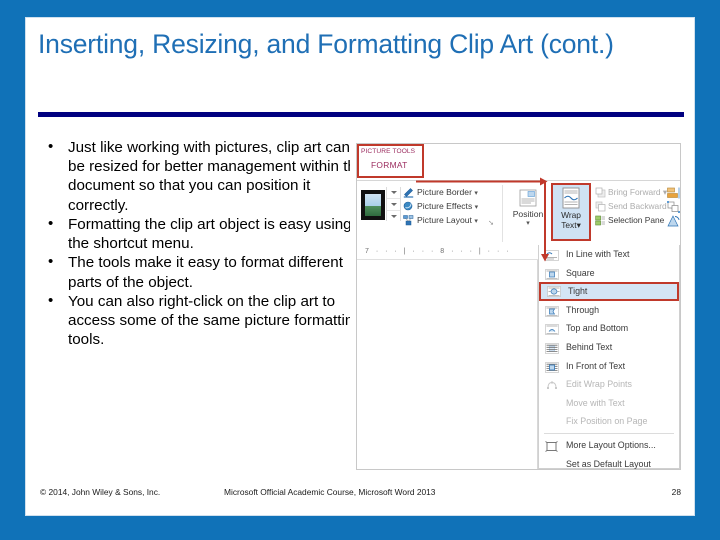 This screenshot has height=540, width=720. I want to click on menu-item-label: Behind Text, so click(589, 346).